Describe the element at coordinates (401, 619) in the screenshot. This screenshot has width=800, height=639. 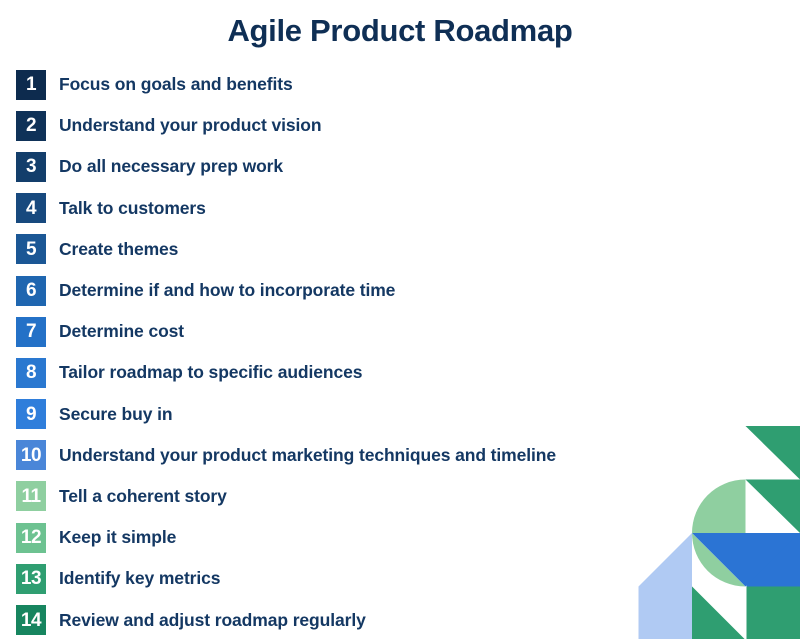
I see `list-item: 14 Review and adjust roadmap regularly` at that location.